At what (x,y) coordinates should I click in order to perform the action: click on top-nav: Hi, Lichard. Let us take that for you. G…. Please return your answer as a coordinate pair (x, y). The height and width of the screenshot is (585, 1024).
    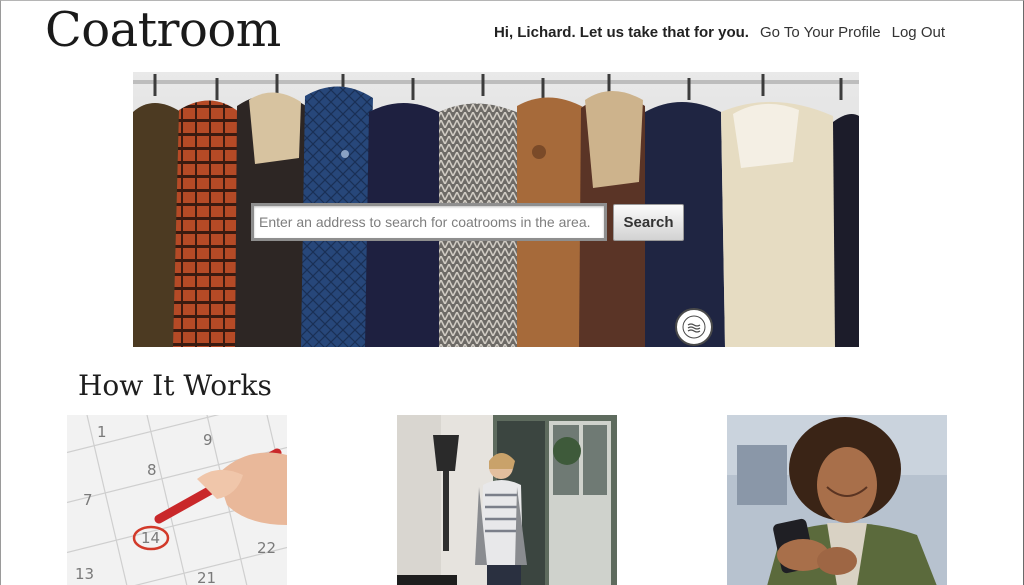
    Looking at the image, I should click on (719, 32).